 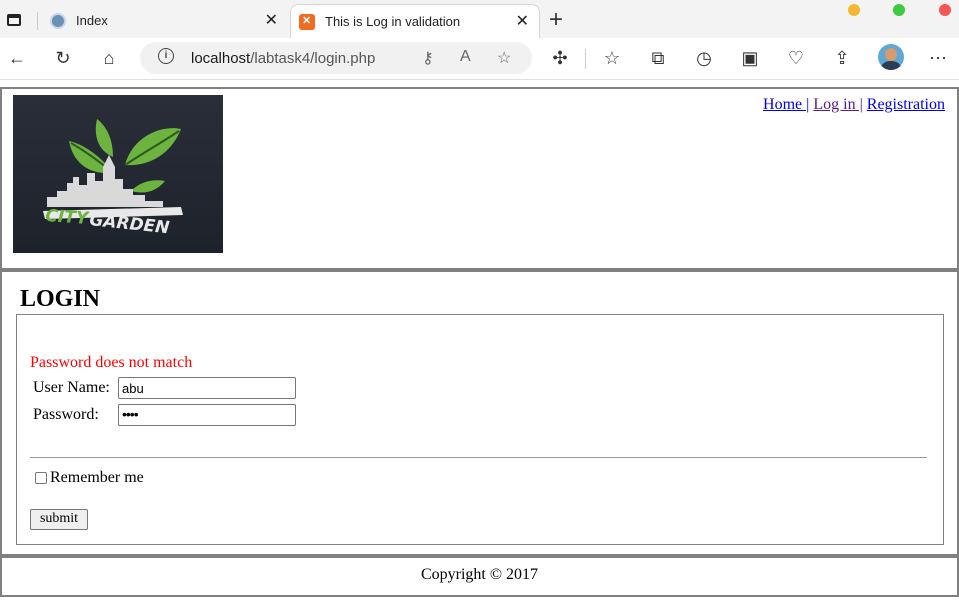 I want to click on copyright-text: Copyright © 2017, so click(x=479, y=574).